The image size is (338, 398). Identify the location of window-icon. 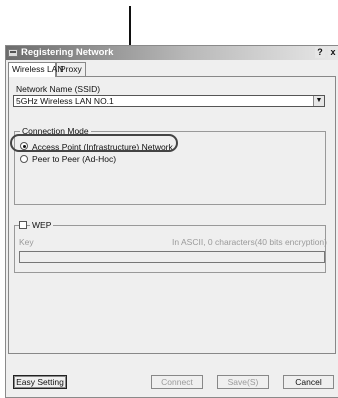
(13, 53).